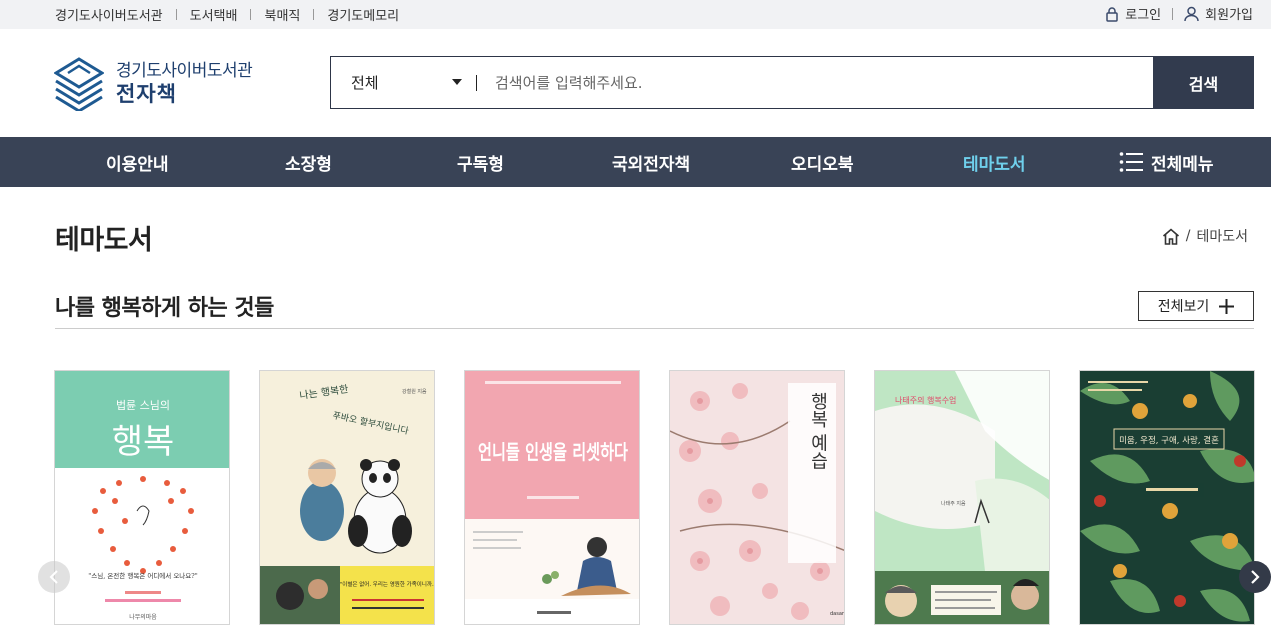 Image resolution: width=1271 pixels, height=639 pixels. Describe the element at coordinates (308, 162) in the screenshot. I see `nav-item-owned: 소장형` at that location.